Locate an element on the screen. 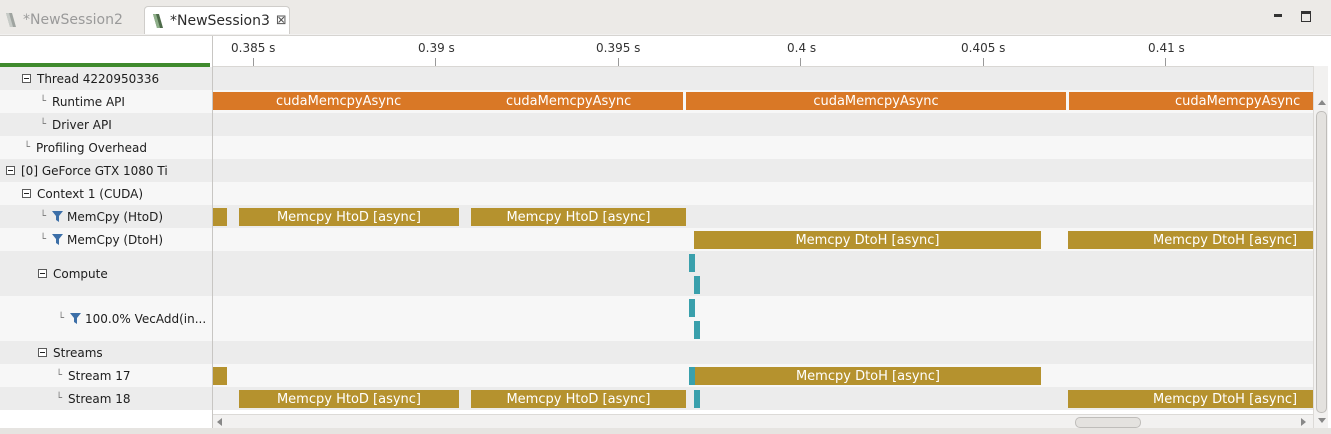 This screenshot has width=1331, height=434. timeline-row-profiling-overhead is located at coordinates (763, 147).